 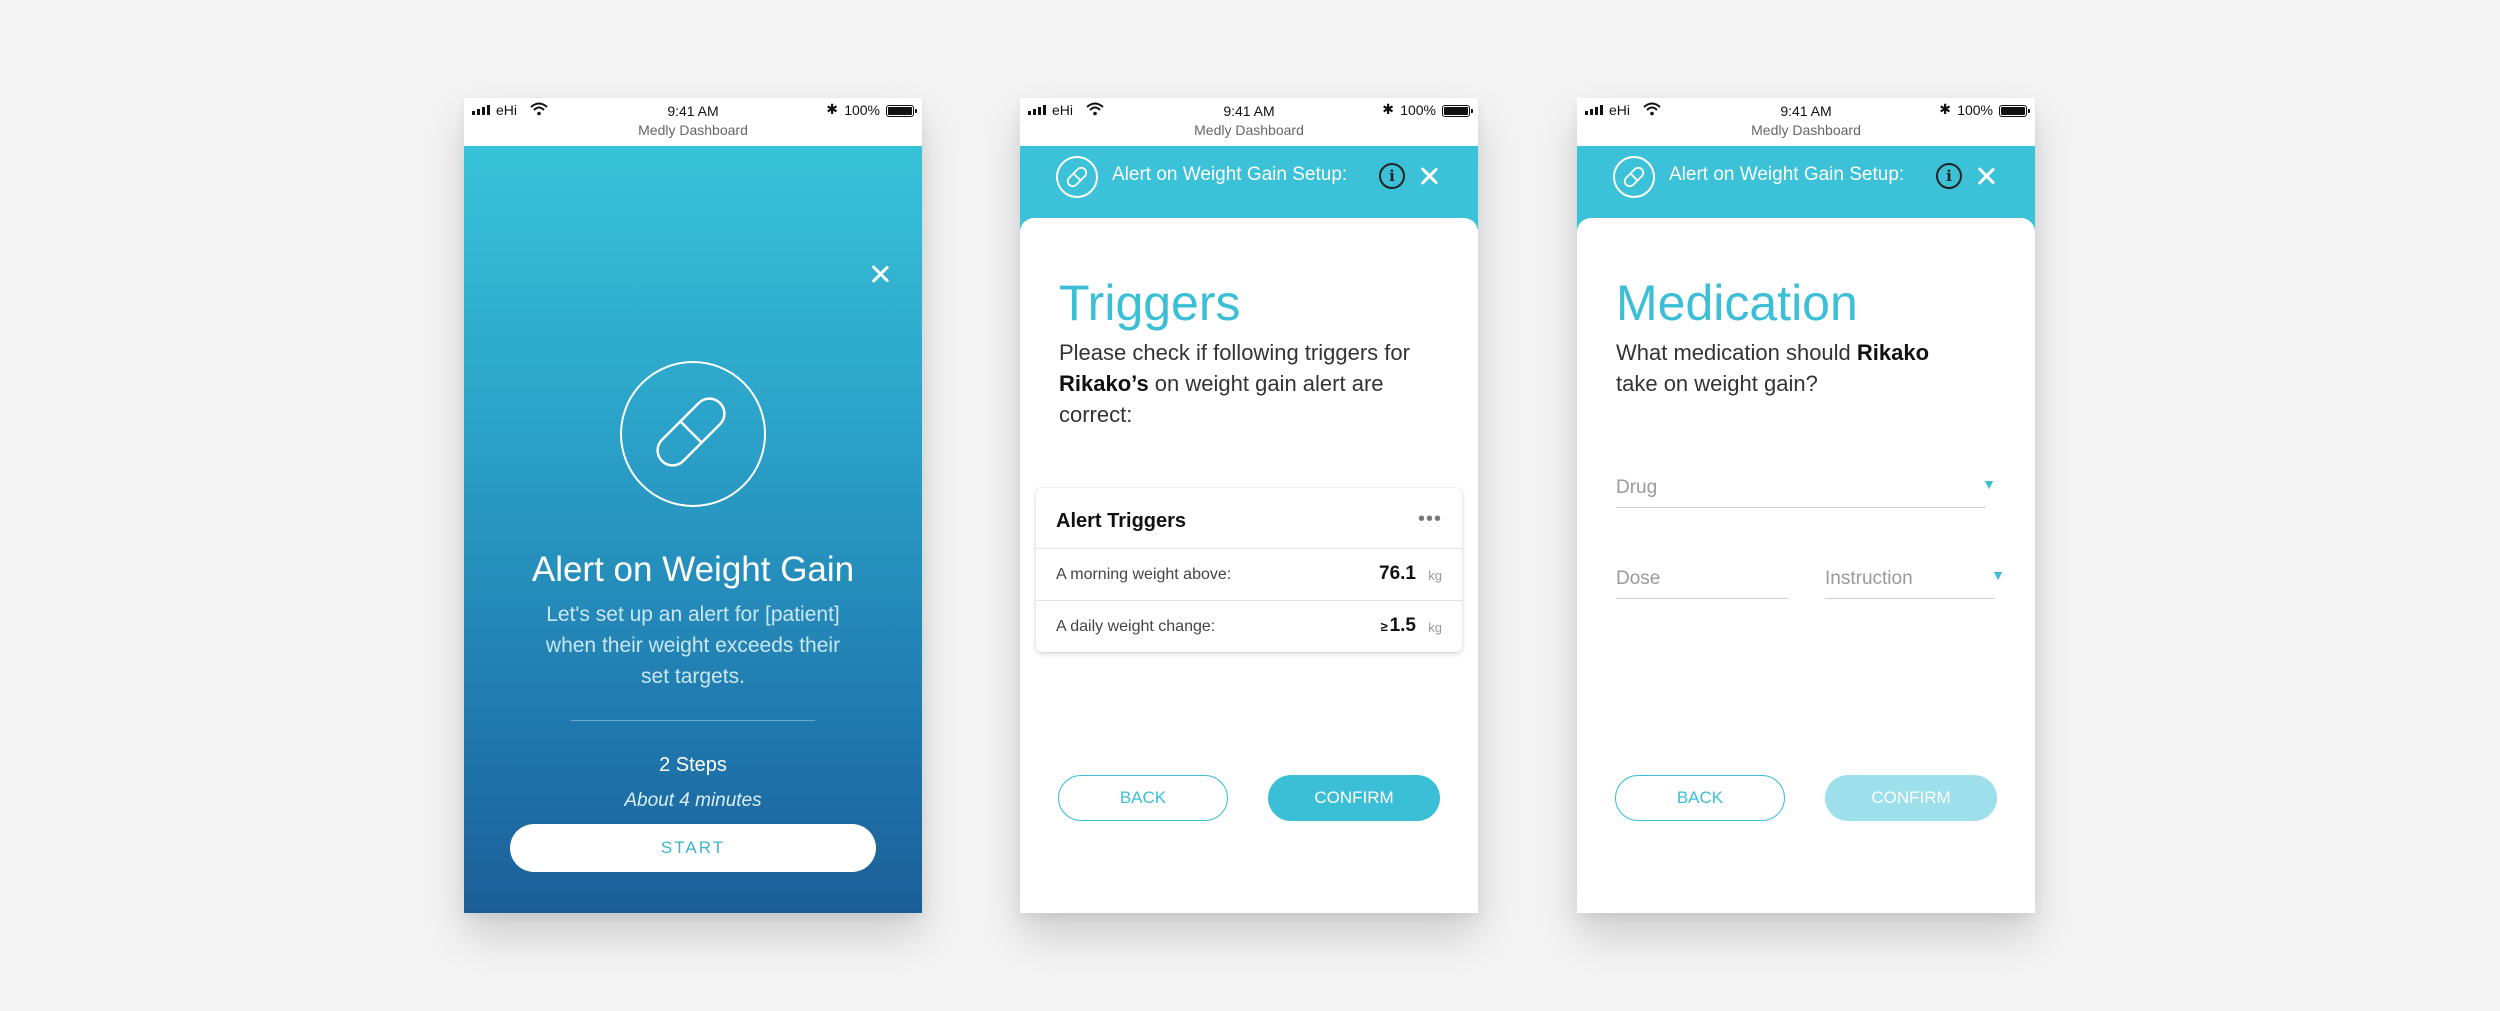 What do you see at coordinates (1806, 489) in the screenshot?
I see `drug-select: Drug ▼` at bounding box center [1806, 489].